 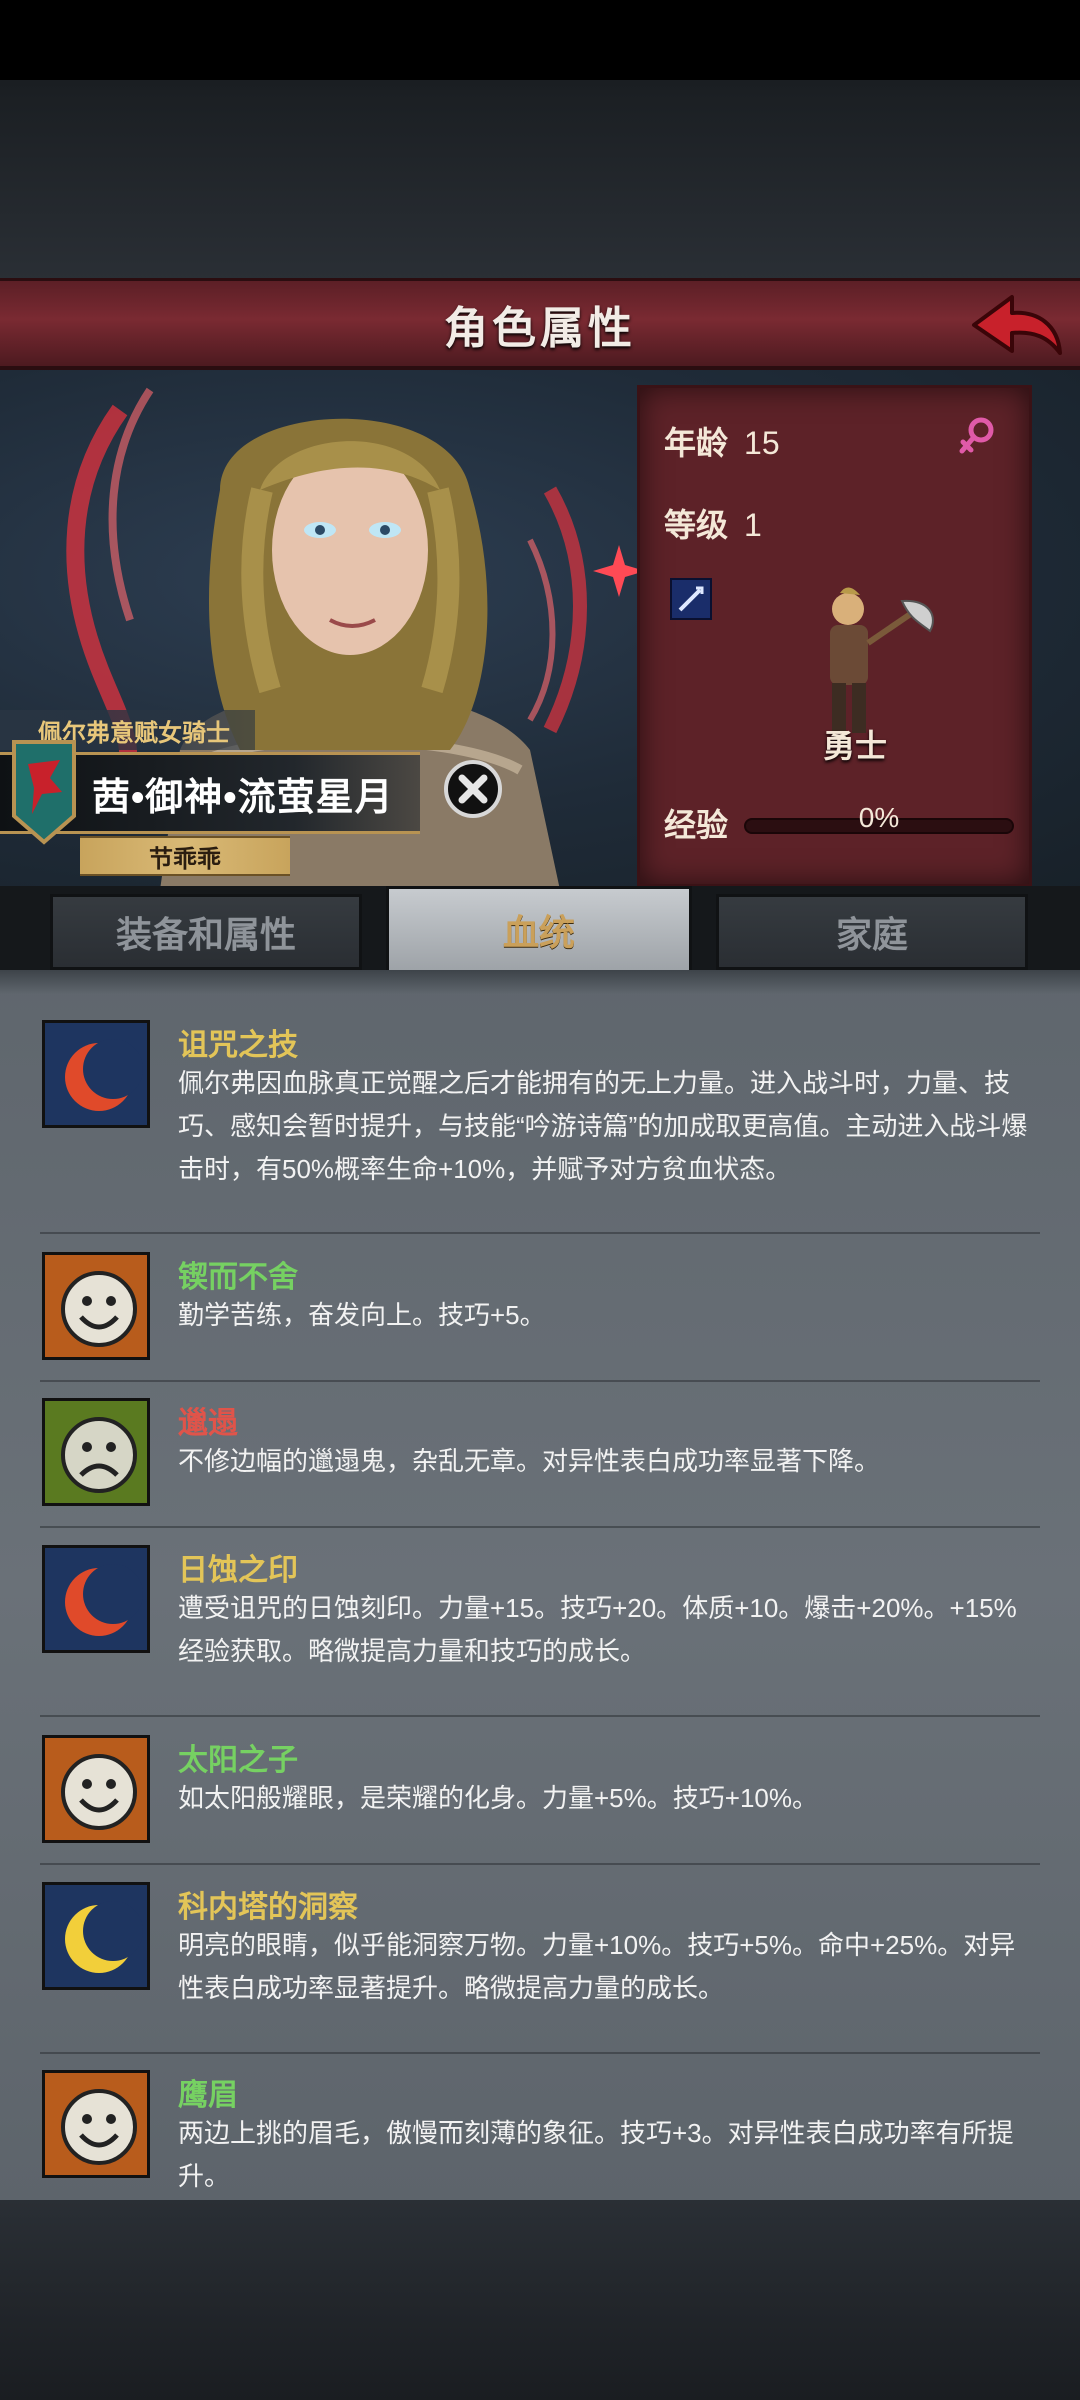 What do you see at coordinates (473, 789) in the screenshot?
I see `close-icon` at bounding box center [473, 789].